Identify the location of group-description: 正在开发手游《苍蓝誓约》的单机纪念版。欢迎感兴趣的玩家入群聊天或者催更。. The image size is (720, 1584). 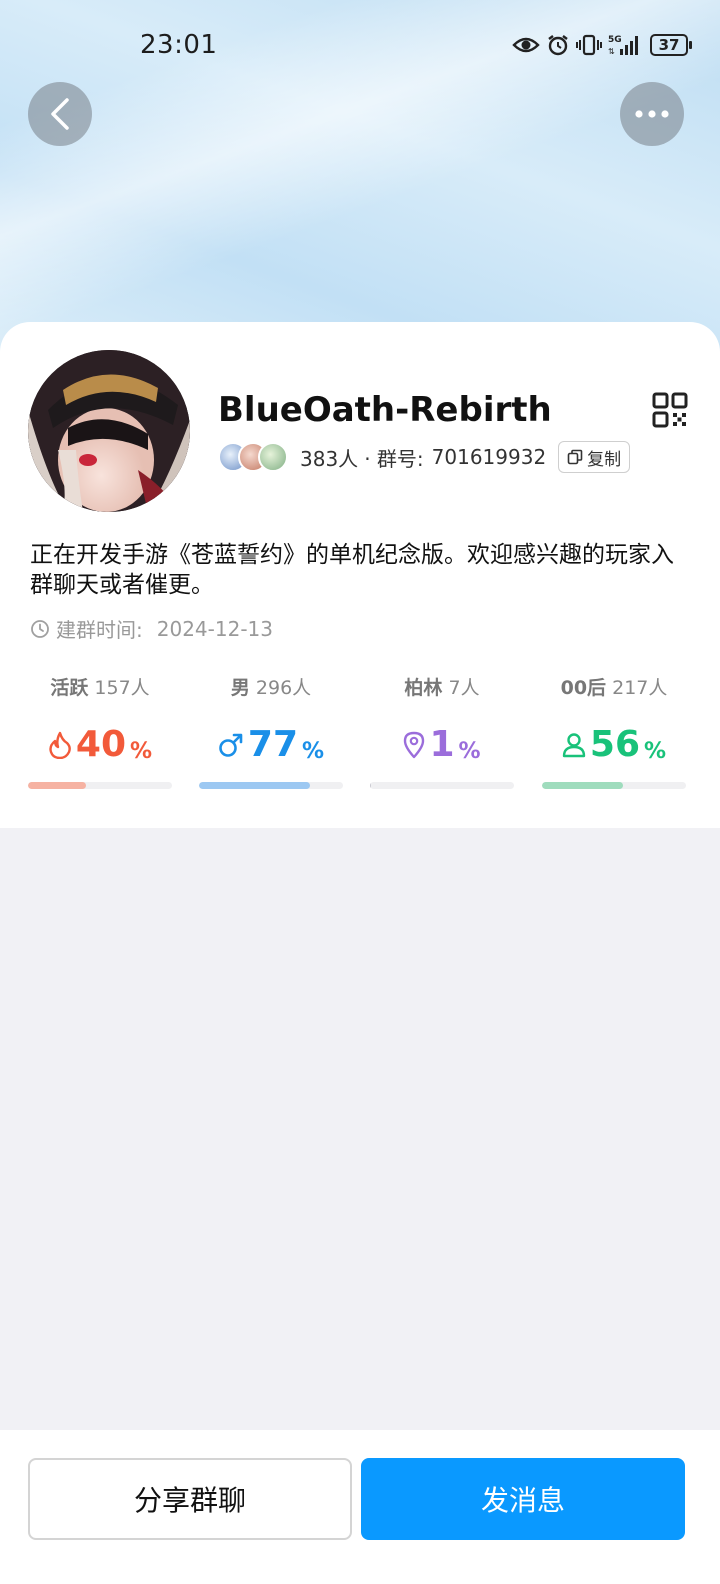
(352, 570).